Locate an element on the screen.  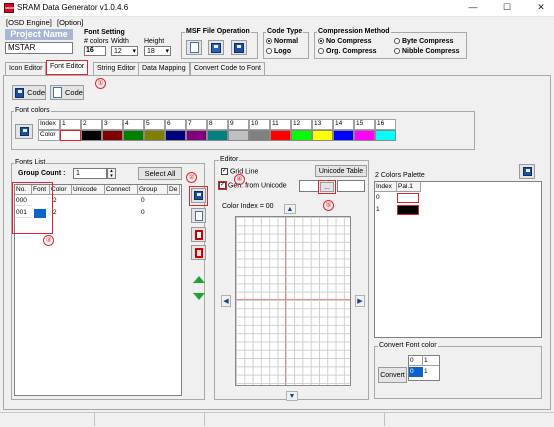
code-type-logo: Logo is located at coordinates (278, 51).